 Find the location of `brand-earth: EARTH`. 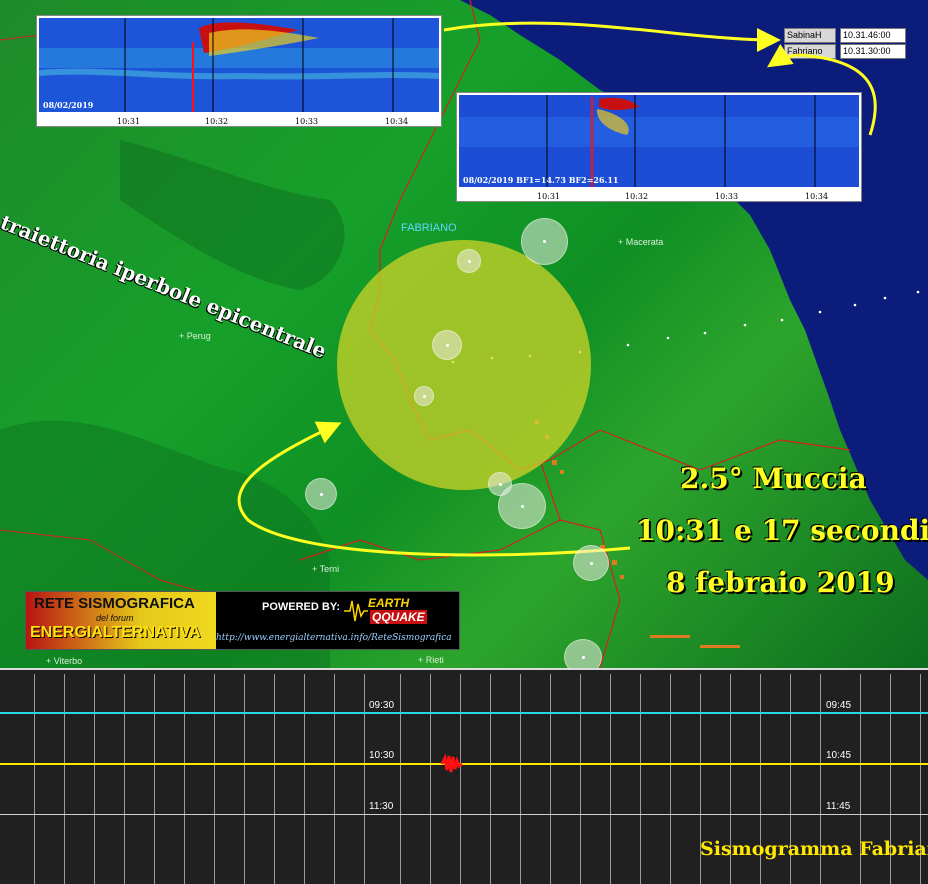

brand-earth: EARTH is located at coordinates (389, 603).